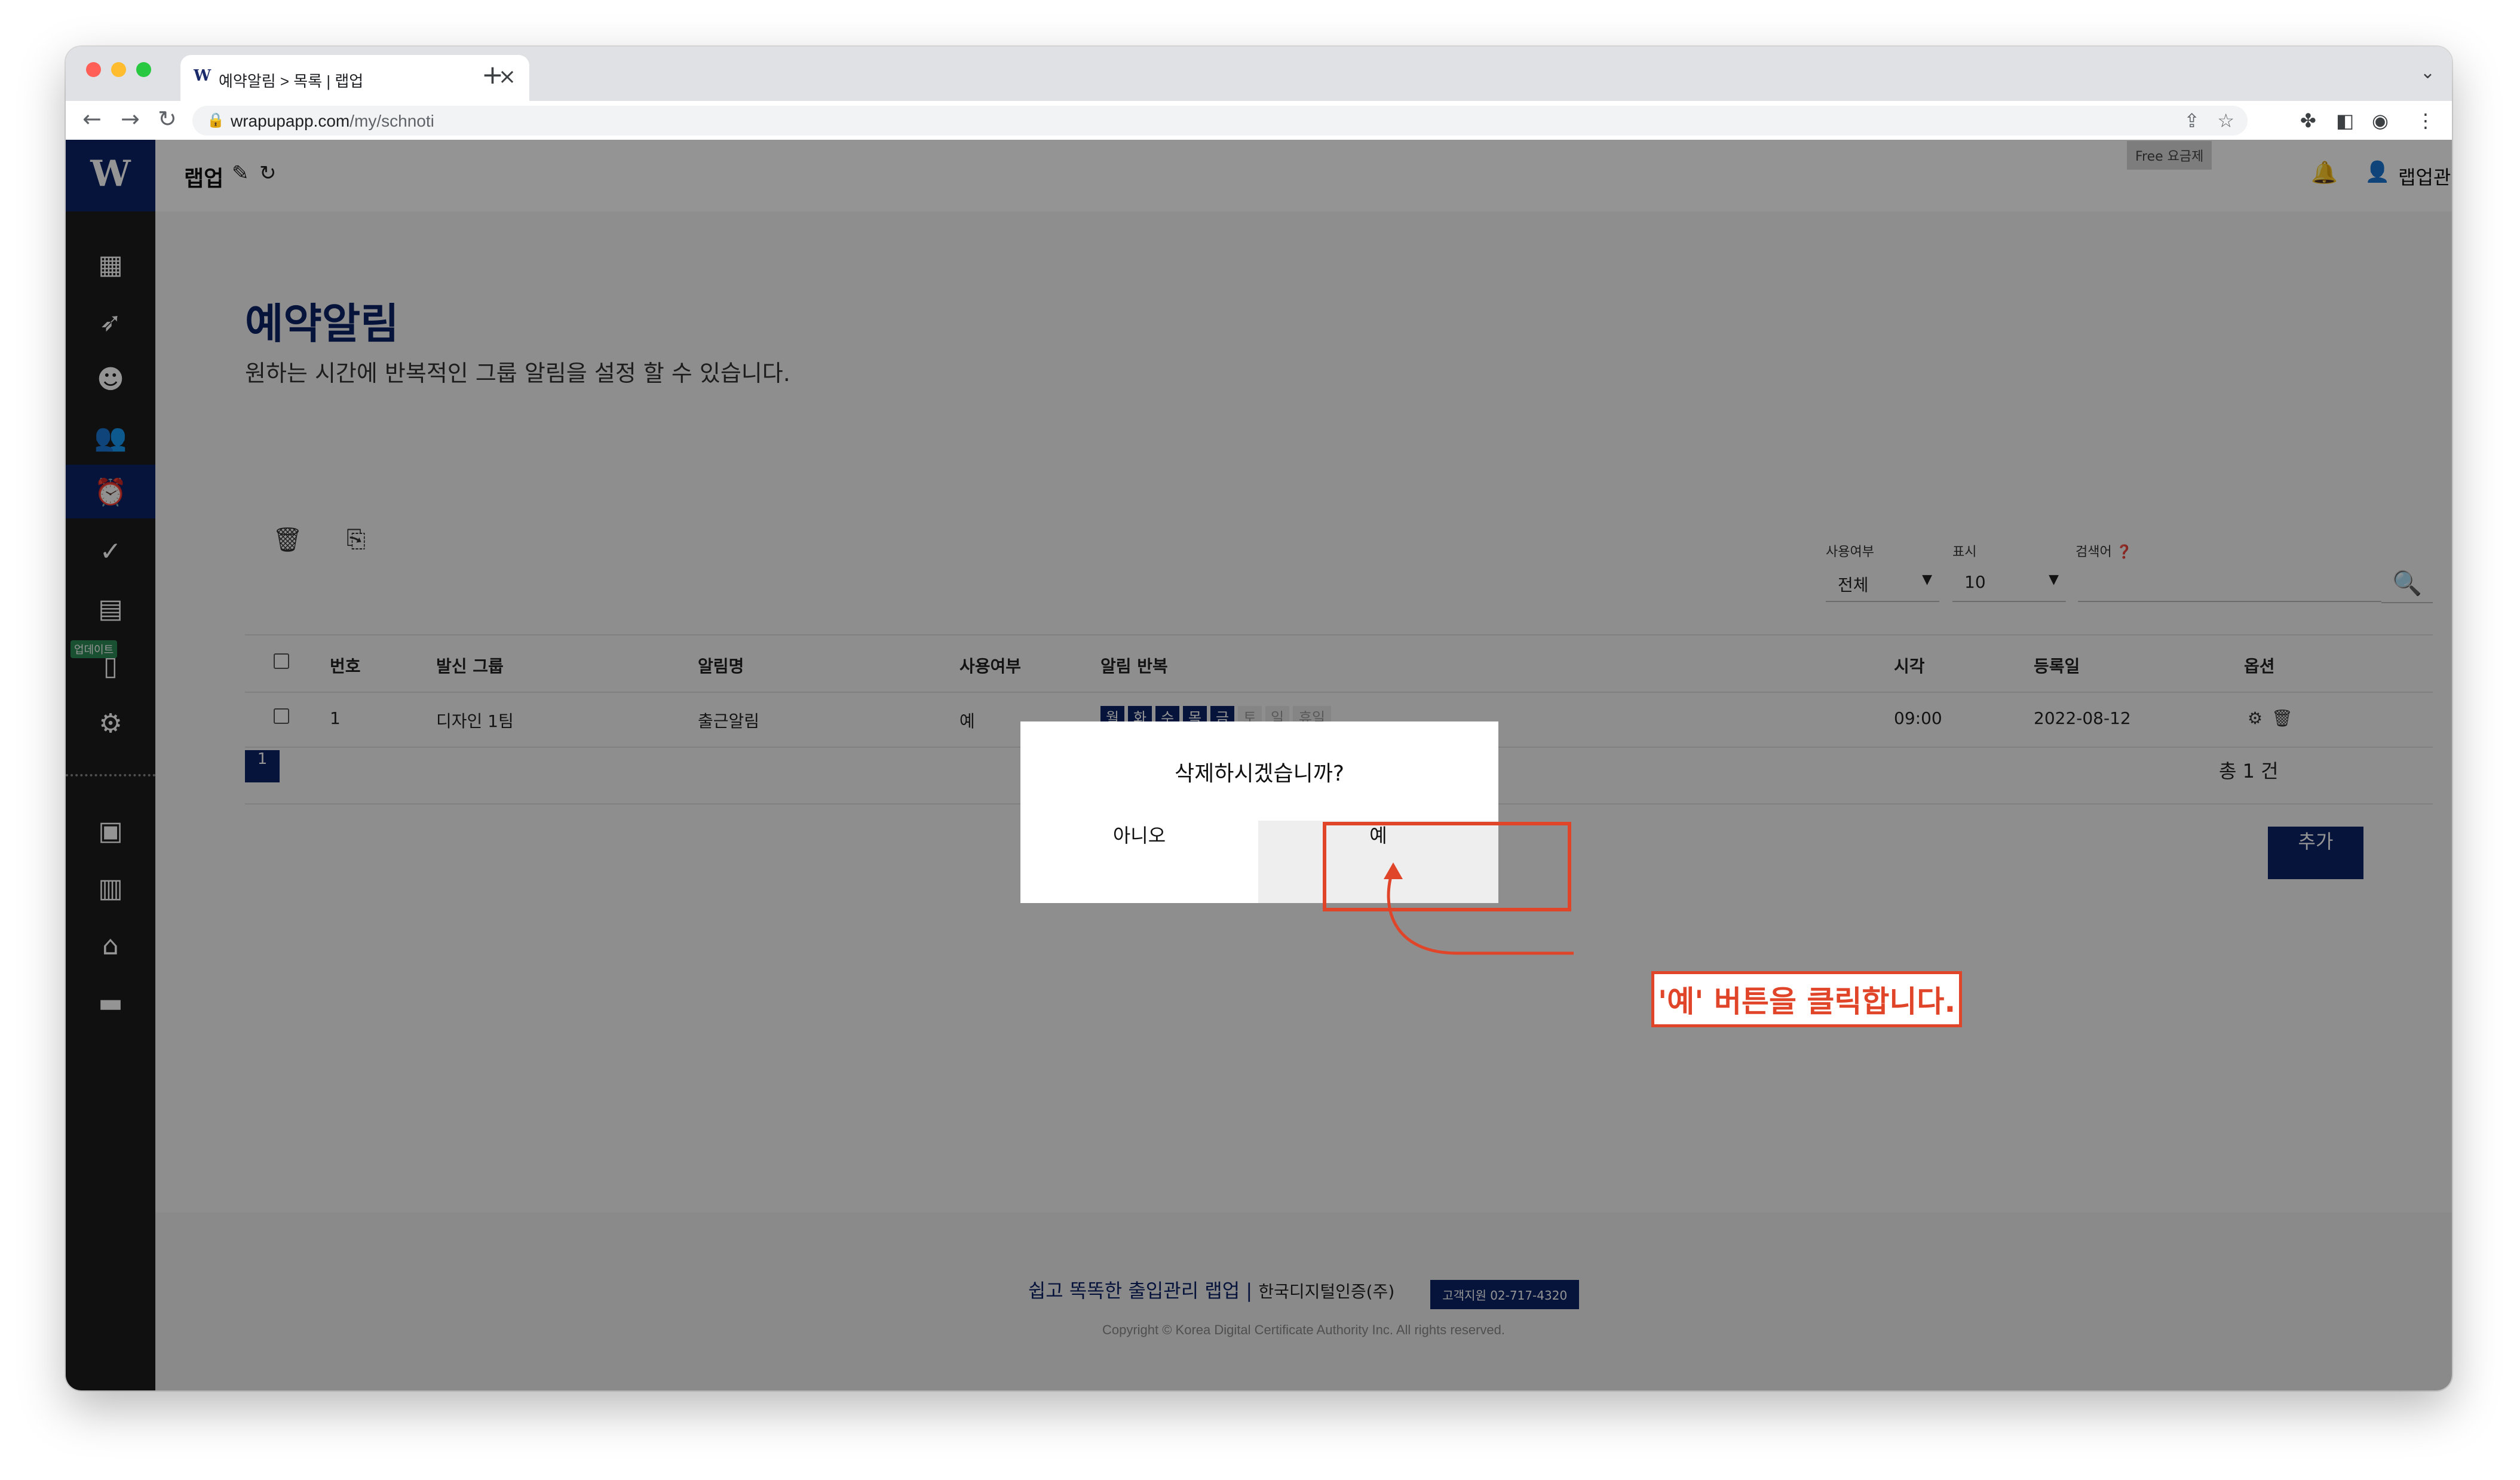 This screenshot has height=1480, width=2520. What do you see at coordinates (1479, 908) in the screenshot?
I see `callout-arrow` at bounding box center [1479, 908].